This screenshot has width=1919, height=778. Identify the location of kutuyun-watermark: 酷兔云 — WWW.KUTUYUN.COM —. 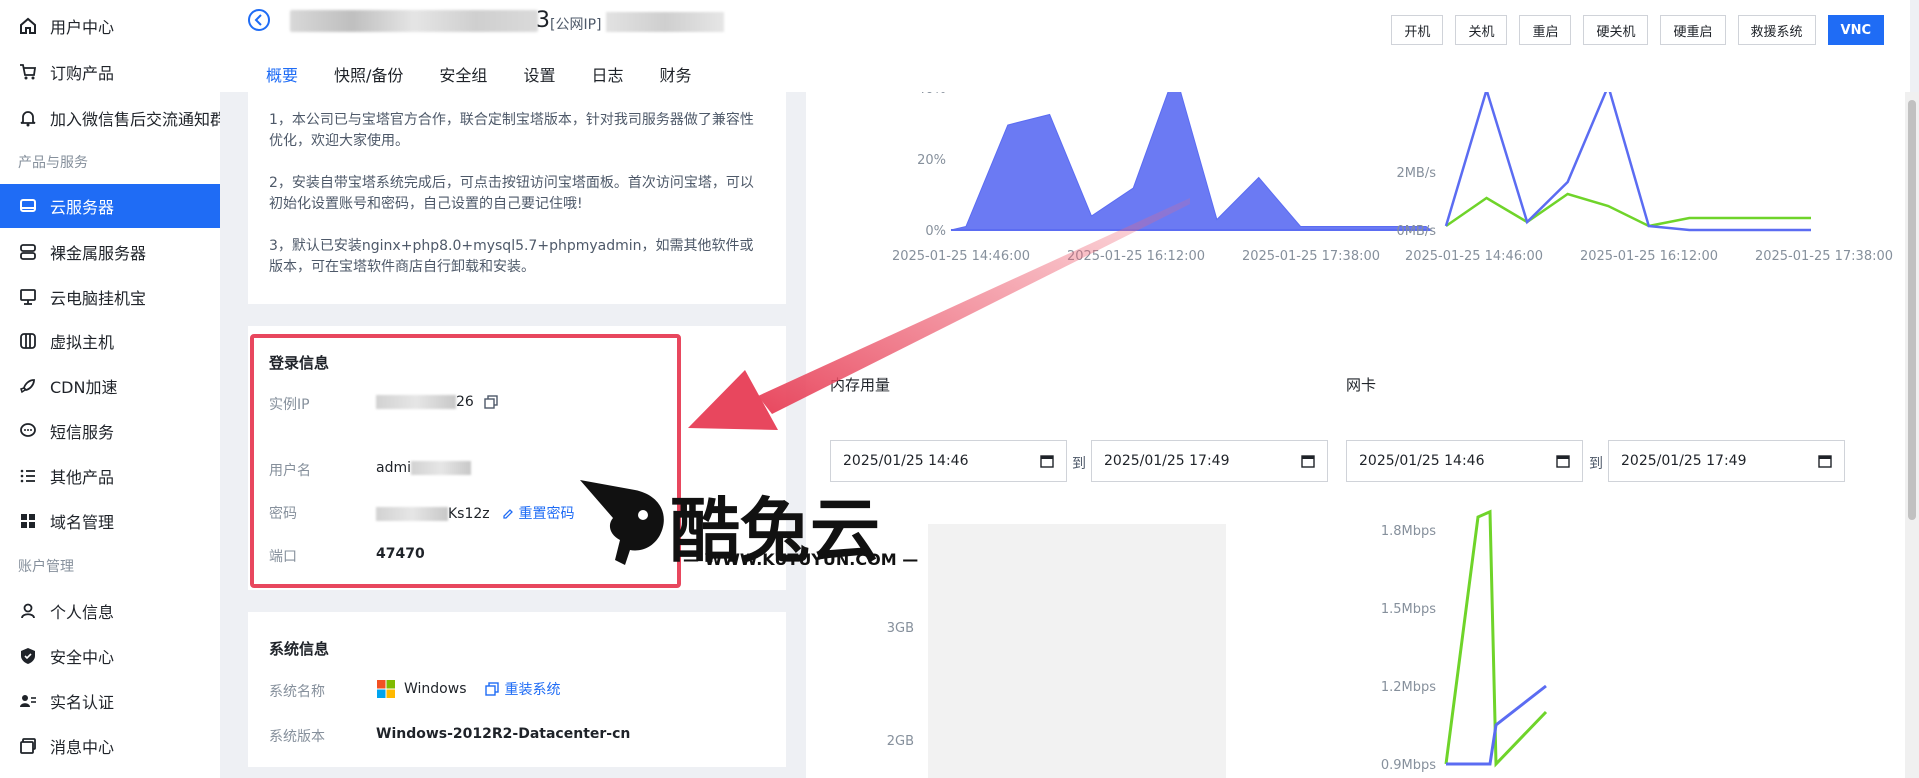
(746, 522).